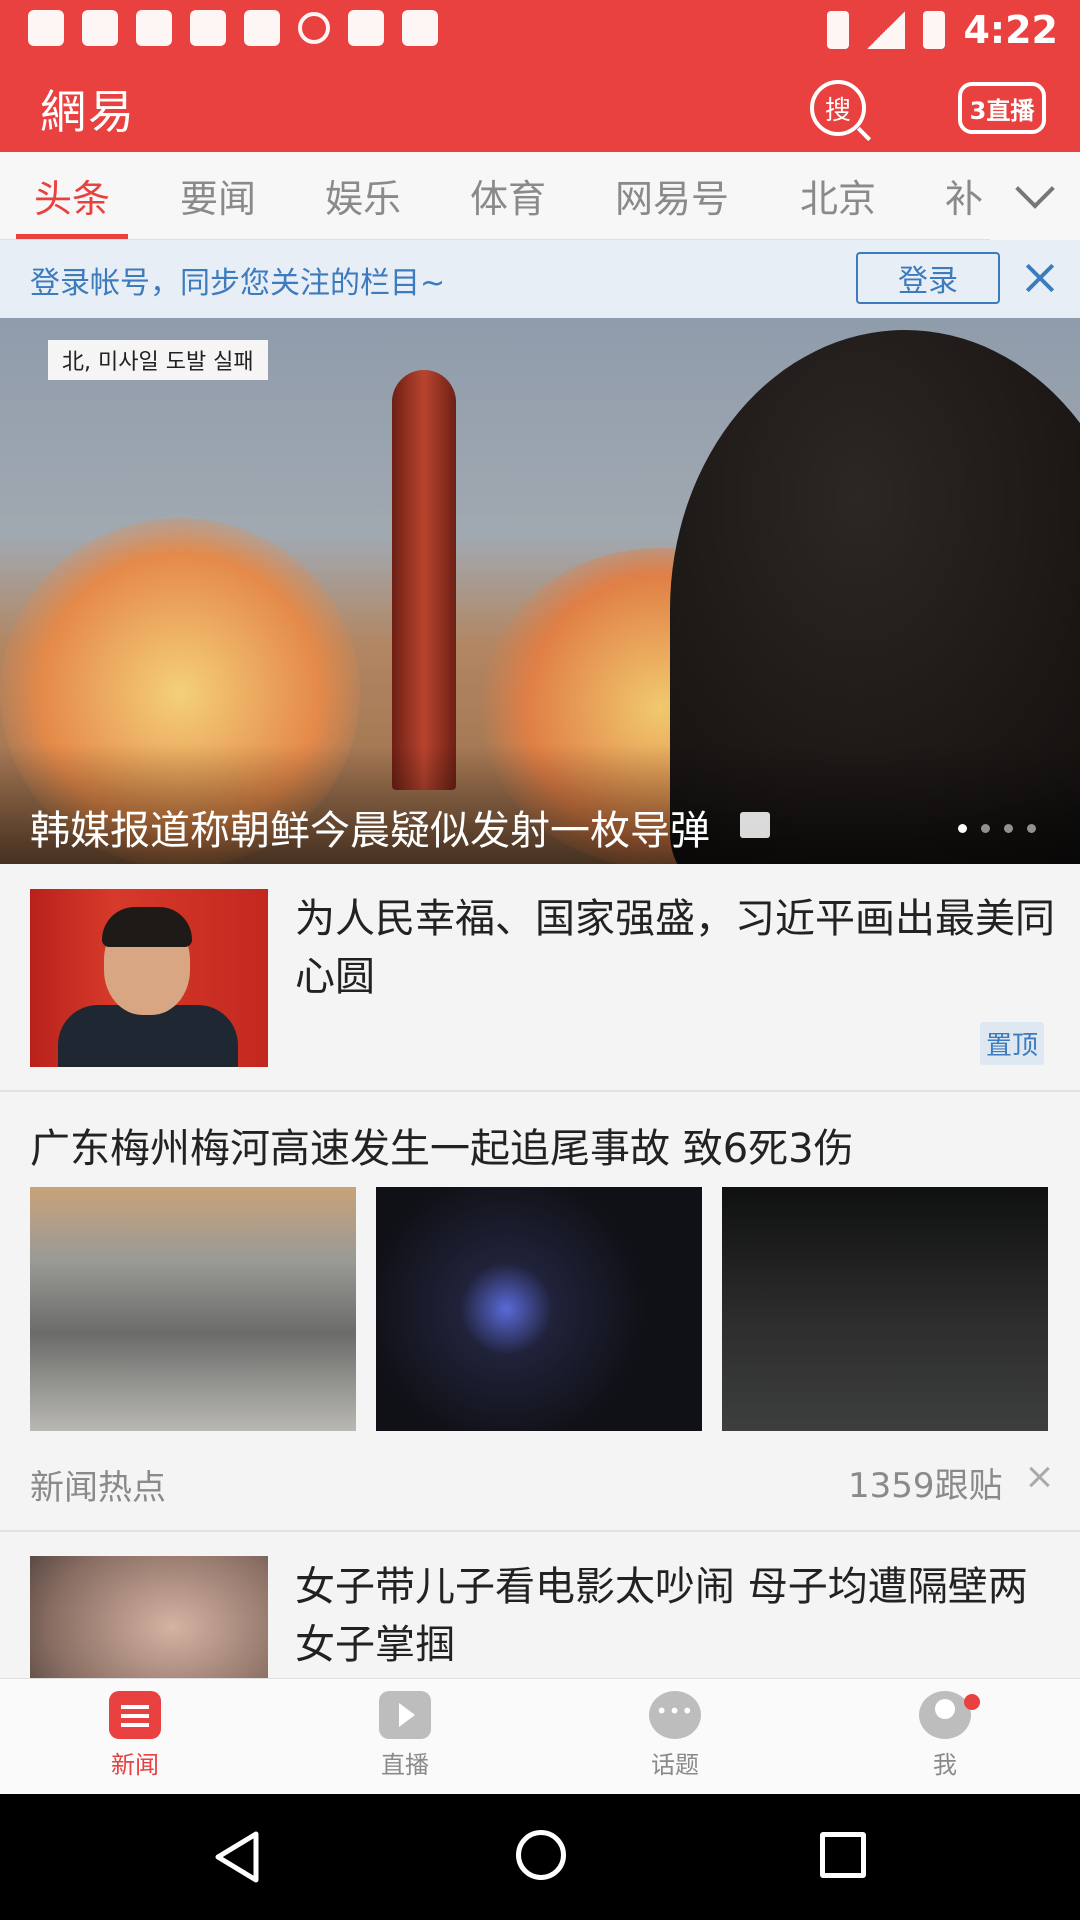 This screenshot has height=1920, width=1080. Describe the element at coordinates (370, 831) in the screenshot. I see `hero-title: 韩媒报道称朝鲜今晨疑似发射一枚导弹` at that location.